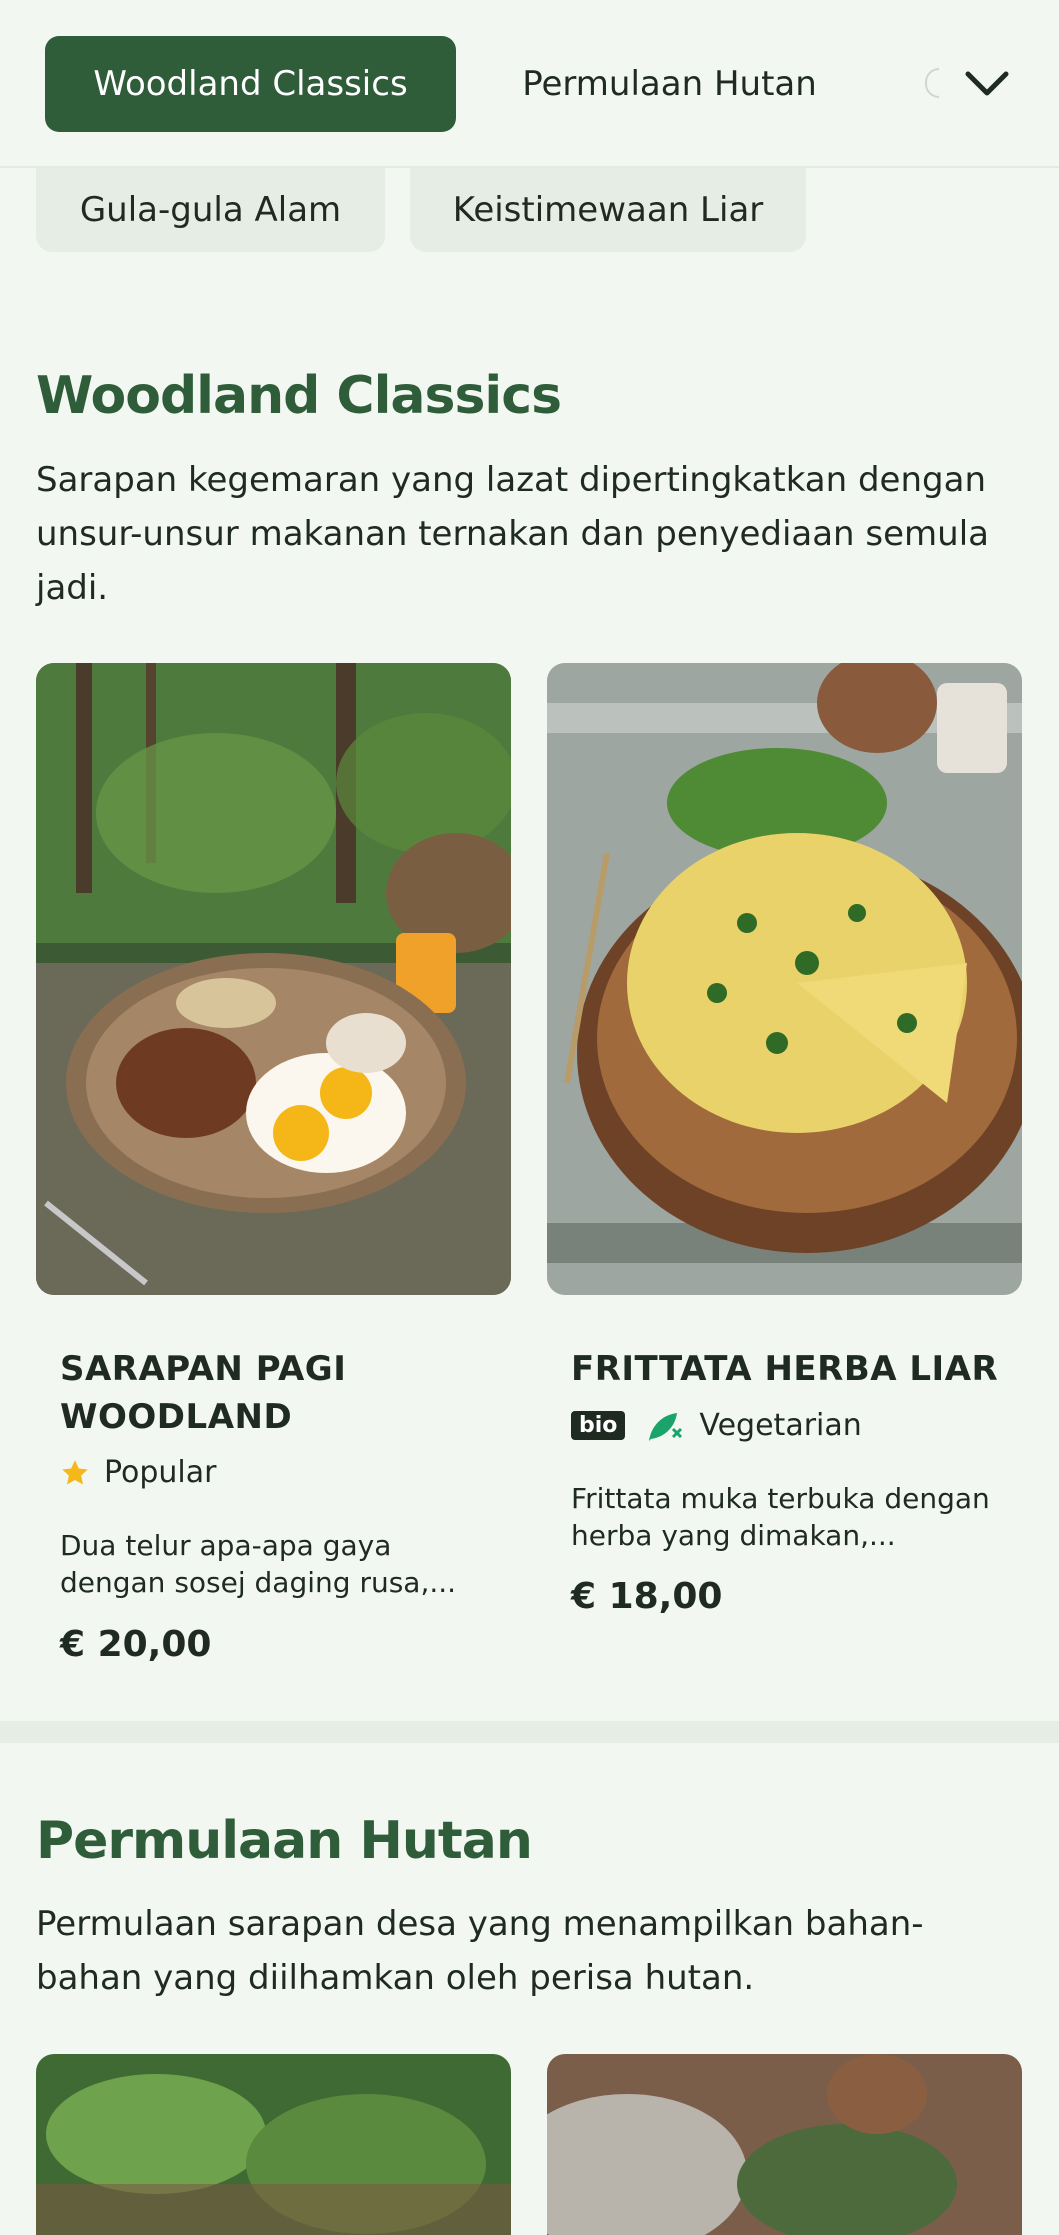 This screenshot has width=1059, height=2235. Describe the element at coordinates (136, 1644) in the screenshot. I see `item-price: € 20,00` at that location.